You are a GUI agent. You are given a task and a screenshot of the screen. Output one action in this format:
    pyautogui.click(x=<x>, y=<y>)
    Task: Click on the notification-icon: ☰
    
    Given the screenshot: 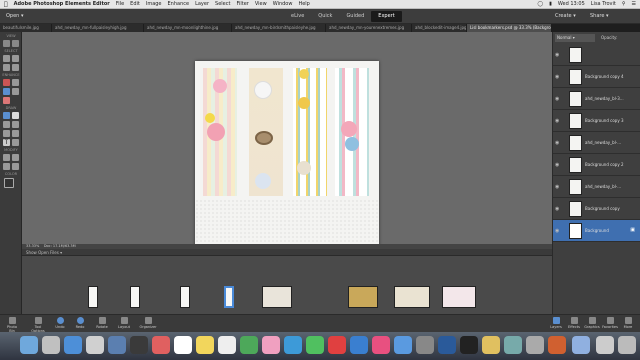 What is the action you would take?
    pyautogui.click(x=634, y=4)
    